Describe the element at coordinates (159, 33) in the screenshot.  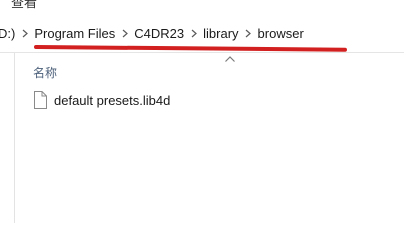
I see `breadcrumb-item-c4dr23: C4DR23` at that location.